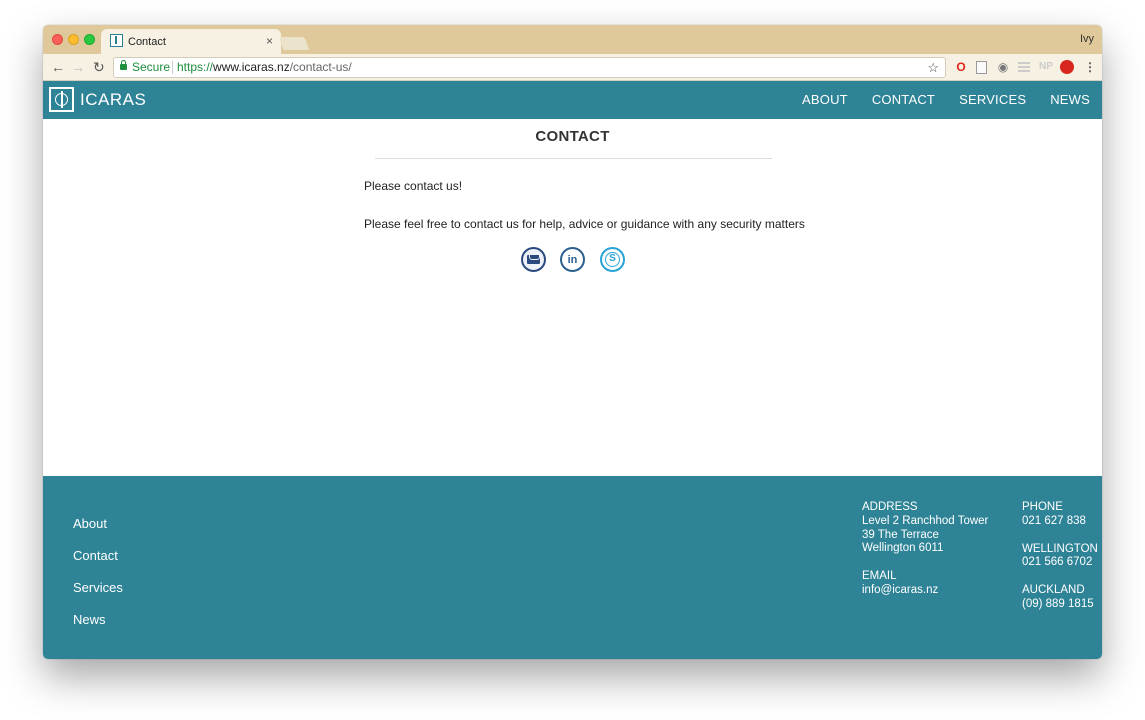 This screenshot has width=1145, height=720. Describe the element at coordinates (294, 43) in the screenshot. I see `new-tab-button` at that location.